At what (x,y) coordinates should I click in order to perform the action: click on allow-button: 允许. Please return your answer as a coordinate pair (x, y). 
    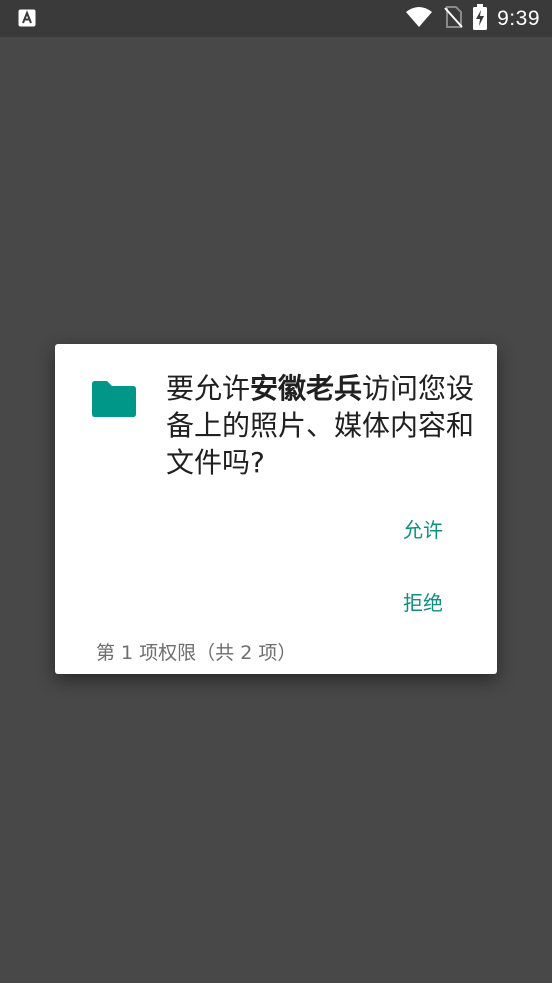
    Looking at the image, I should click on (423, 530).